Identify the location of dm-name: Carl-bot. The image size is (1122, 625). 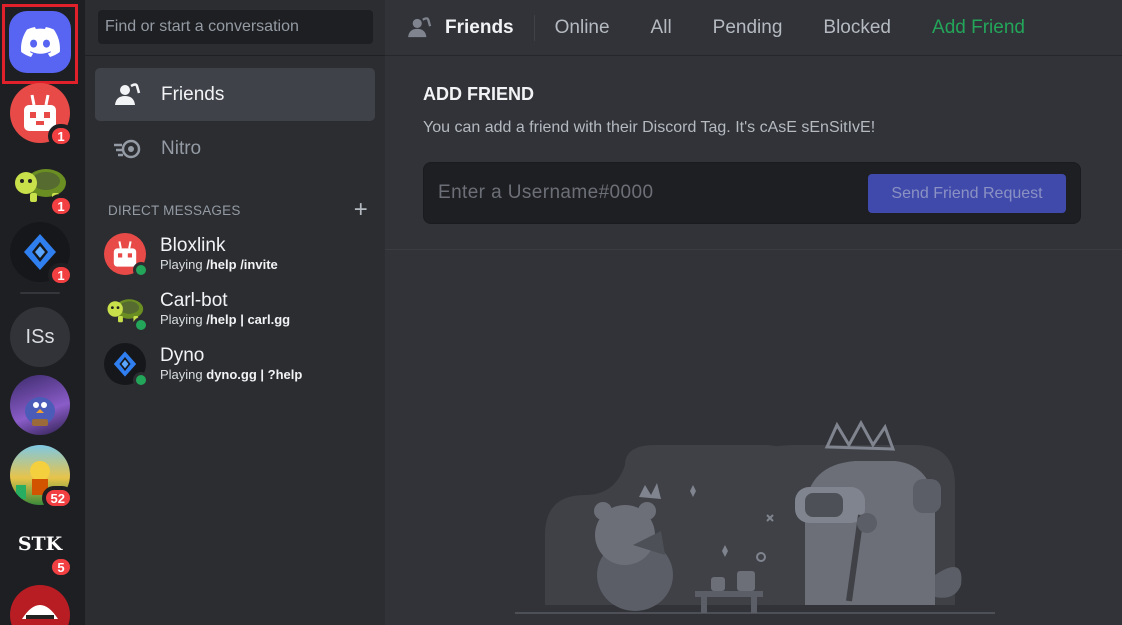
(194, 300).